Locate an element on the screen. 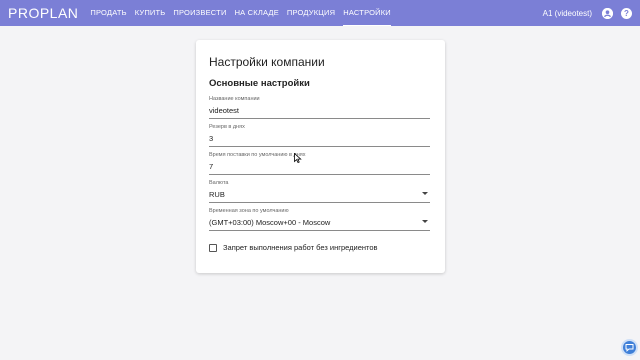 Image resolution: width=640 pixels, height=360 pixels. company-name-value: videotest is located at coordinates (224, 110).